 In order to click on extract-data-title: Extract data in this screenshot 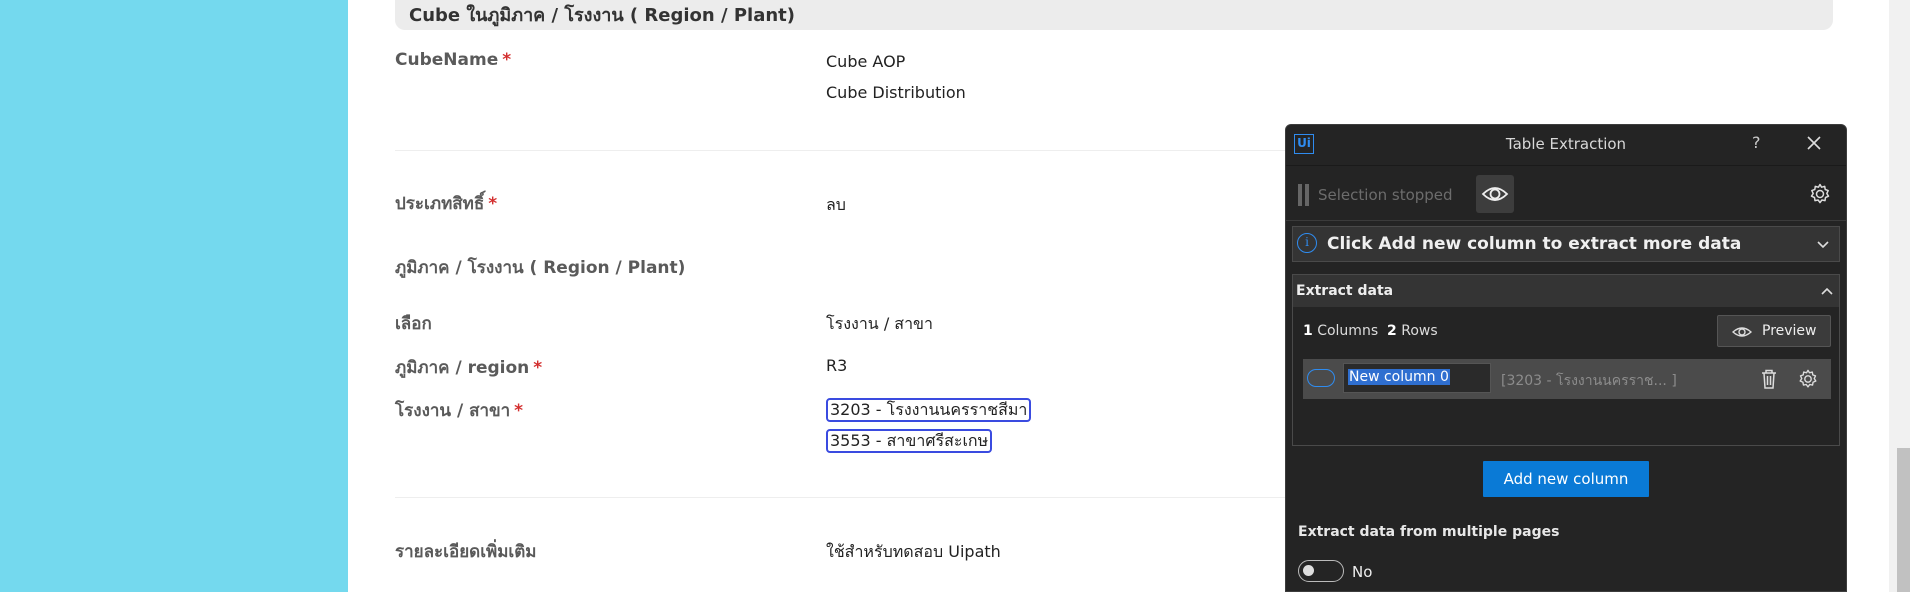, I will do `click(1345, 291)`.